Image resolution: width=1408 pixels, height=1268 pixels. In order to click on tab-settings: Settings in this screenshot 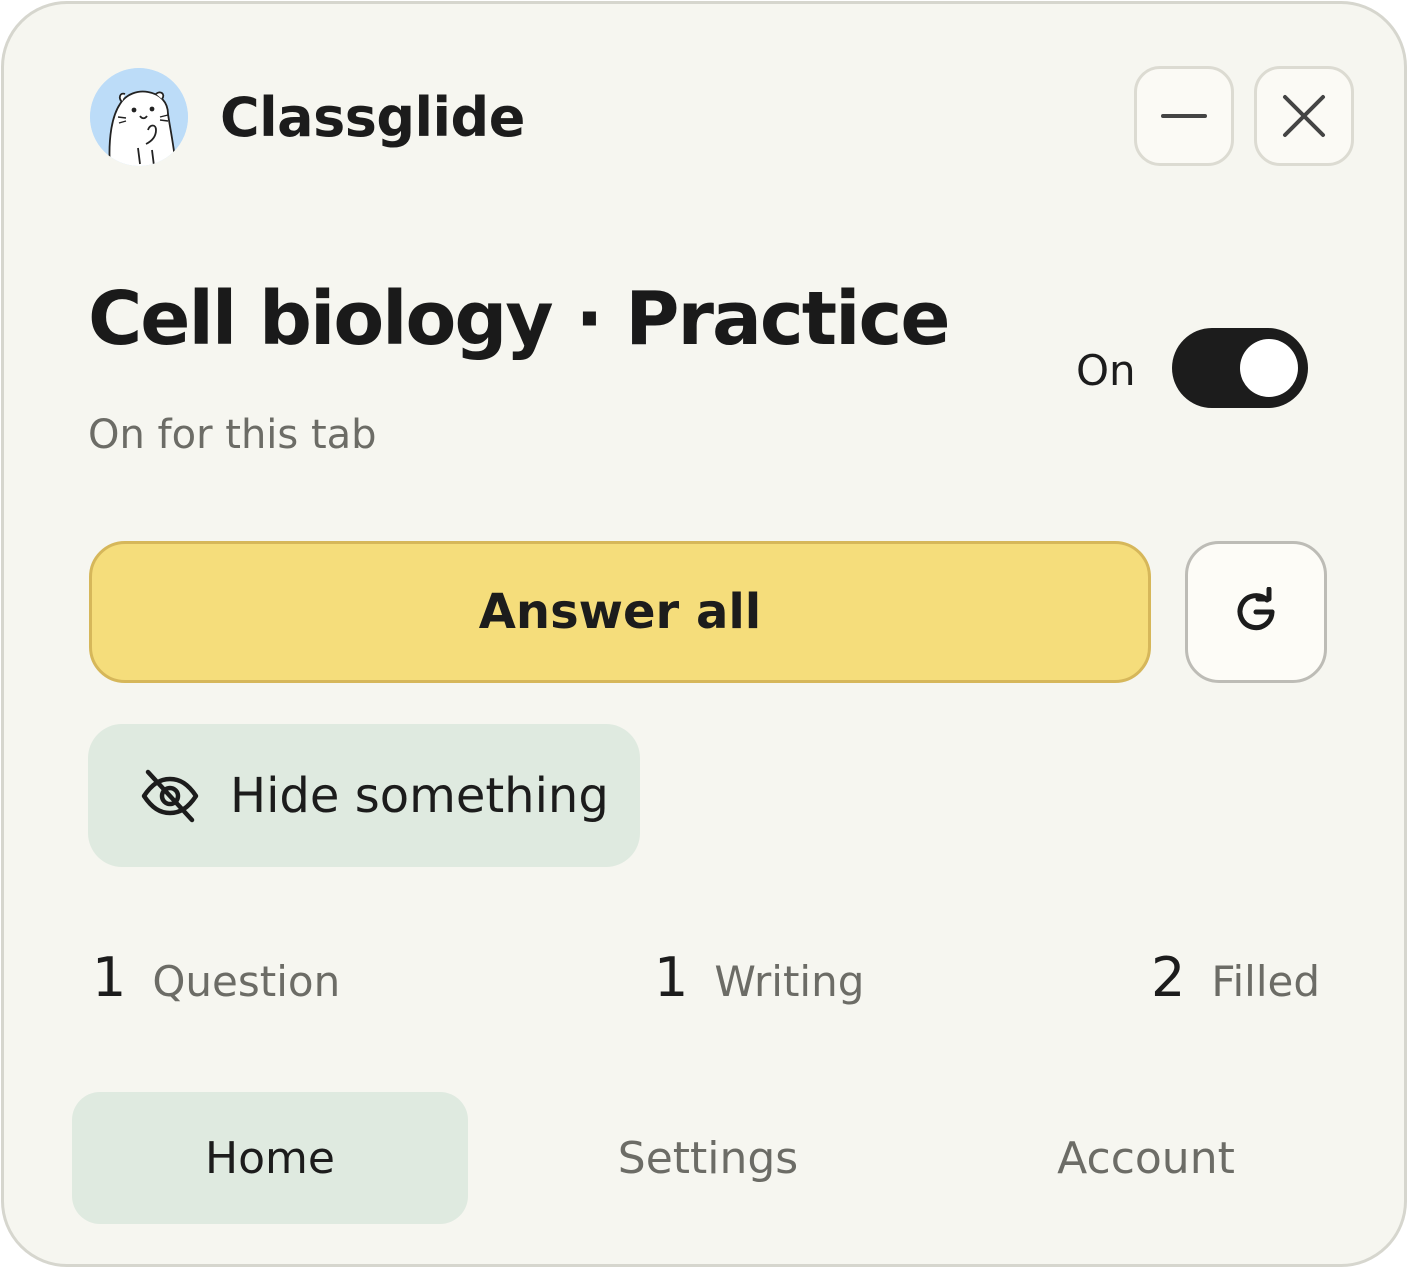, I will do `click(708, 1158)`.